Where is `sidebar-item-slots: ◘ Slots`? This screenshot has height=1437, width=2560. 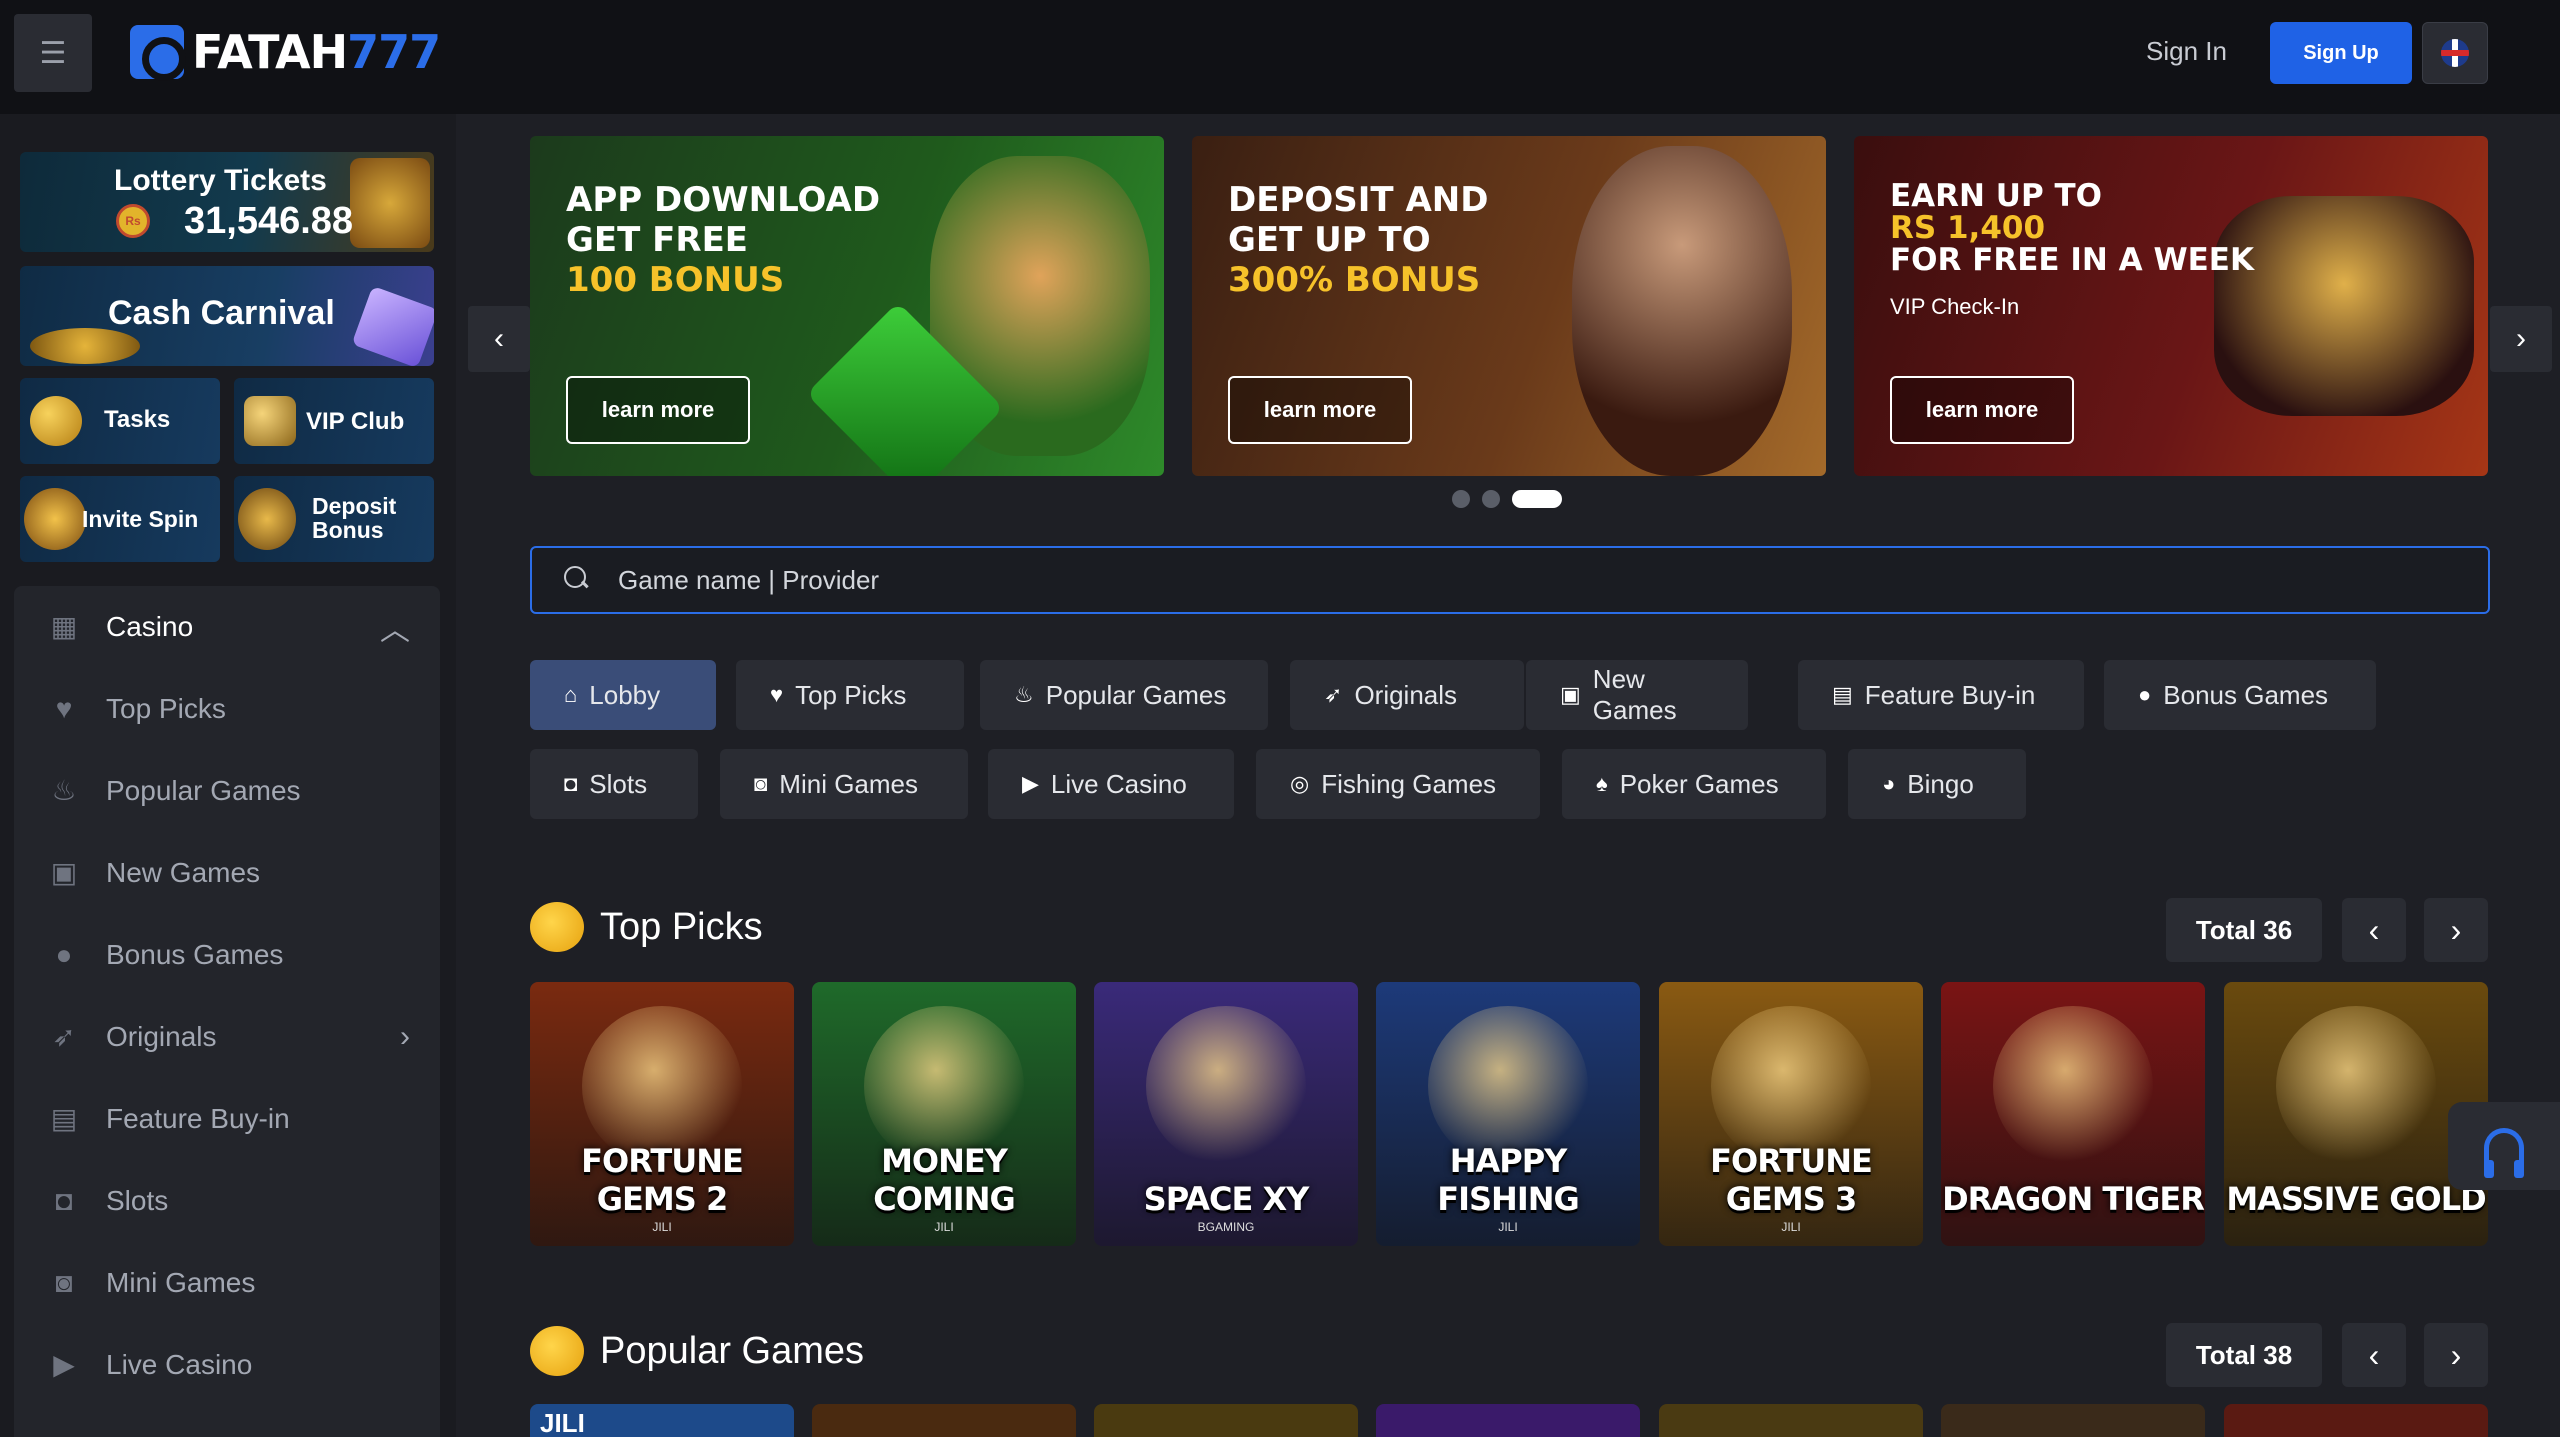
sidebar-item-slots: ◘ Slots is located at coordinates (227, 1201).